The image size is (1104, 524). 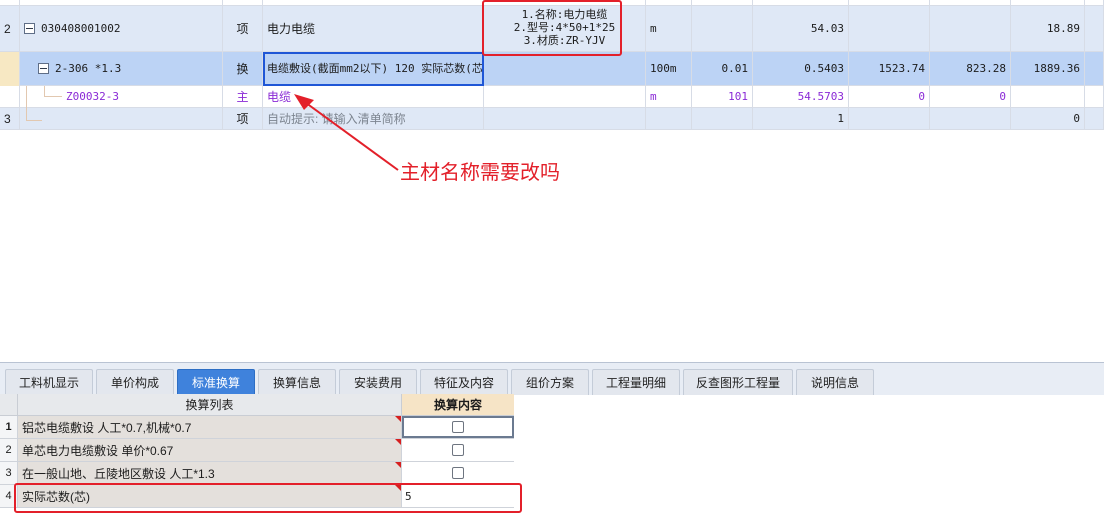 I want to click on conversion-row: 2 单芯电力电缆敷设 单价*0.67, so click(x=257, y=450).